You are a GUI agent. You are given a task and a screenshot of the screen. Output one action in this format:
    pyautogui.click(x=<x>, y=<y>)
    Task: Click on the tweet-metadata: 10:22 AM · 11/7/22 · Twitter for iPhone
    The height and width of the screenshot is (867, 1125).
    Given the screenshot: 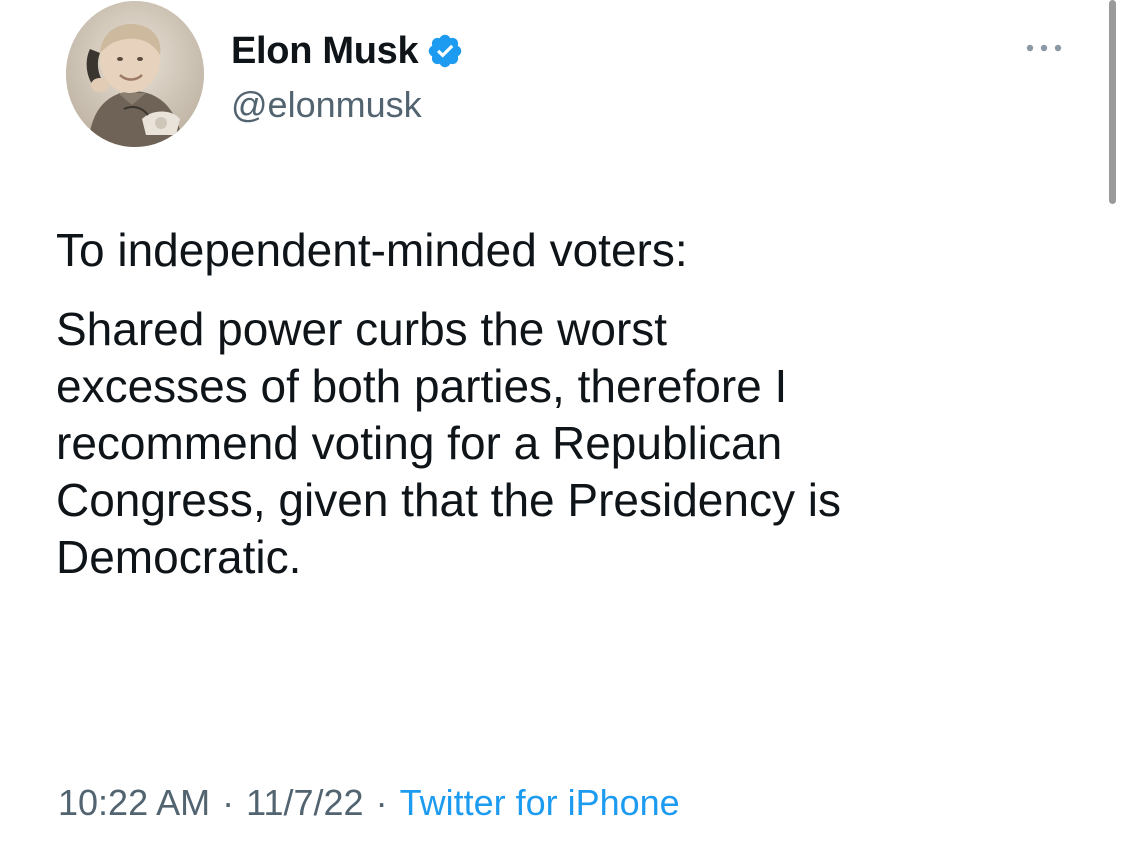 What is the action you would take?
    pyautogui.click(x=369, y=803)
    